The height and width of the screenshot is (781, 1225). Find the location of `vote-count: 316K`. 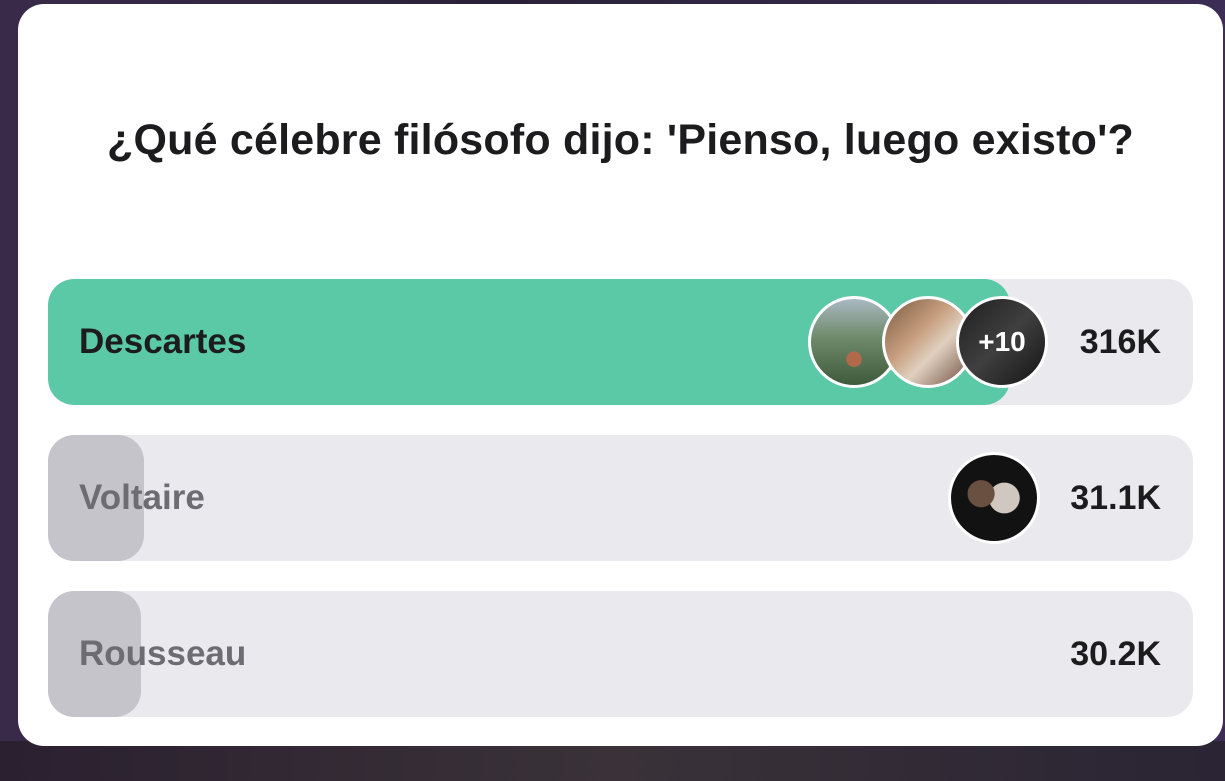

vote-count: 316K is located at coordinates (1120, 342).